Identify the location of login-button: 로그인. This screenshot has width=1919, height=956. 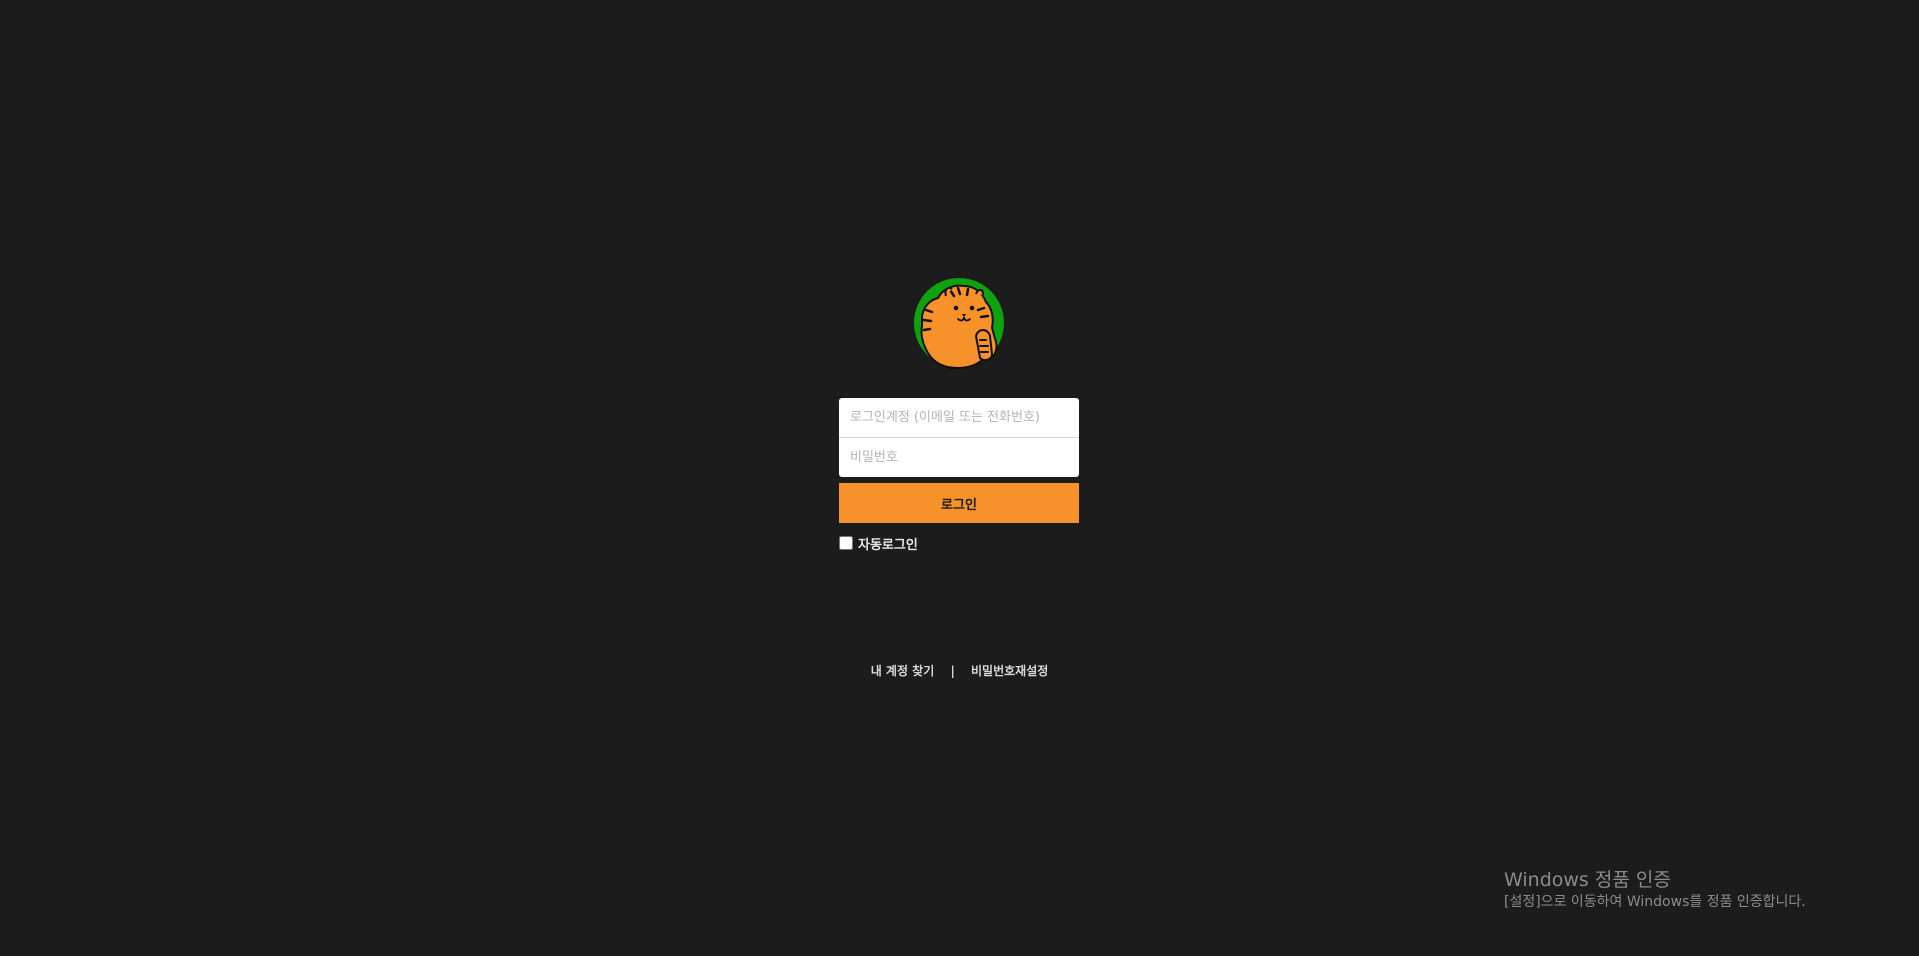
(959, 503).